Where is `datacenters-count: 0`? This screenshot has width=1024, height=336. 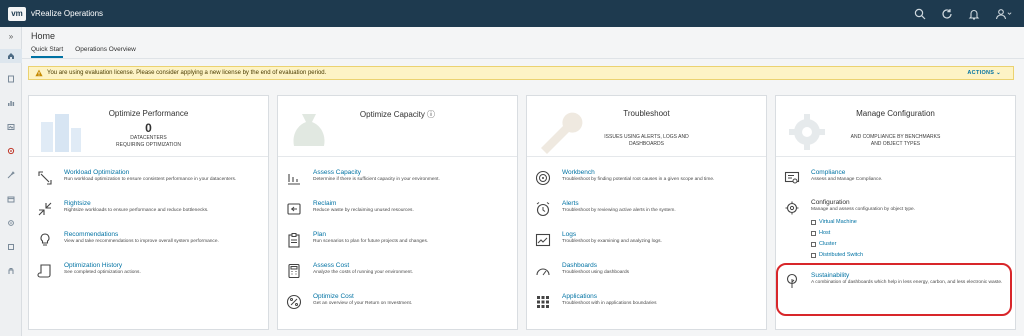
datacenters-count: 0 is located at coordinates (148, 128).